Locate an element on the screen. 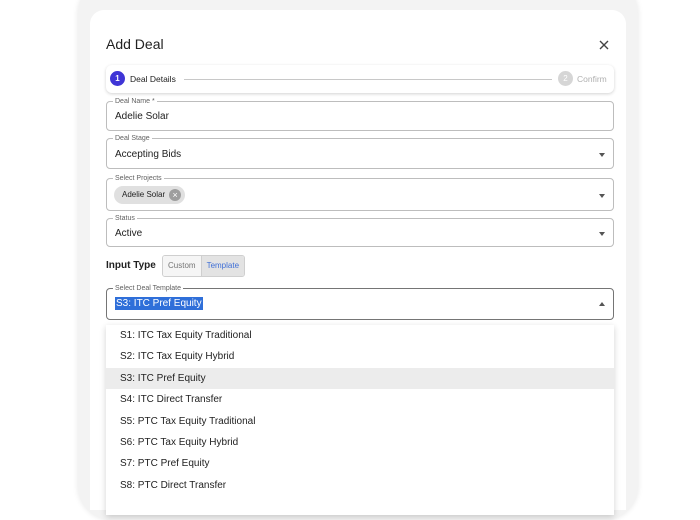 The width and height of the screenshot is (700, 520). template-option: S5: PTC Tax Equity Traditional is located at coordinates (360, 421).